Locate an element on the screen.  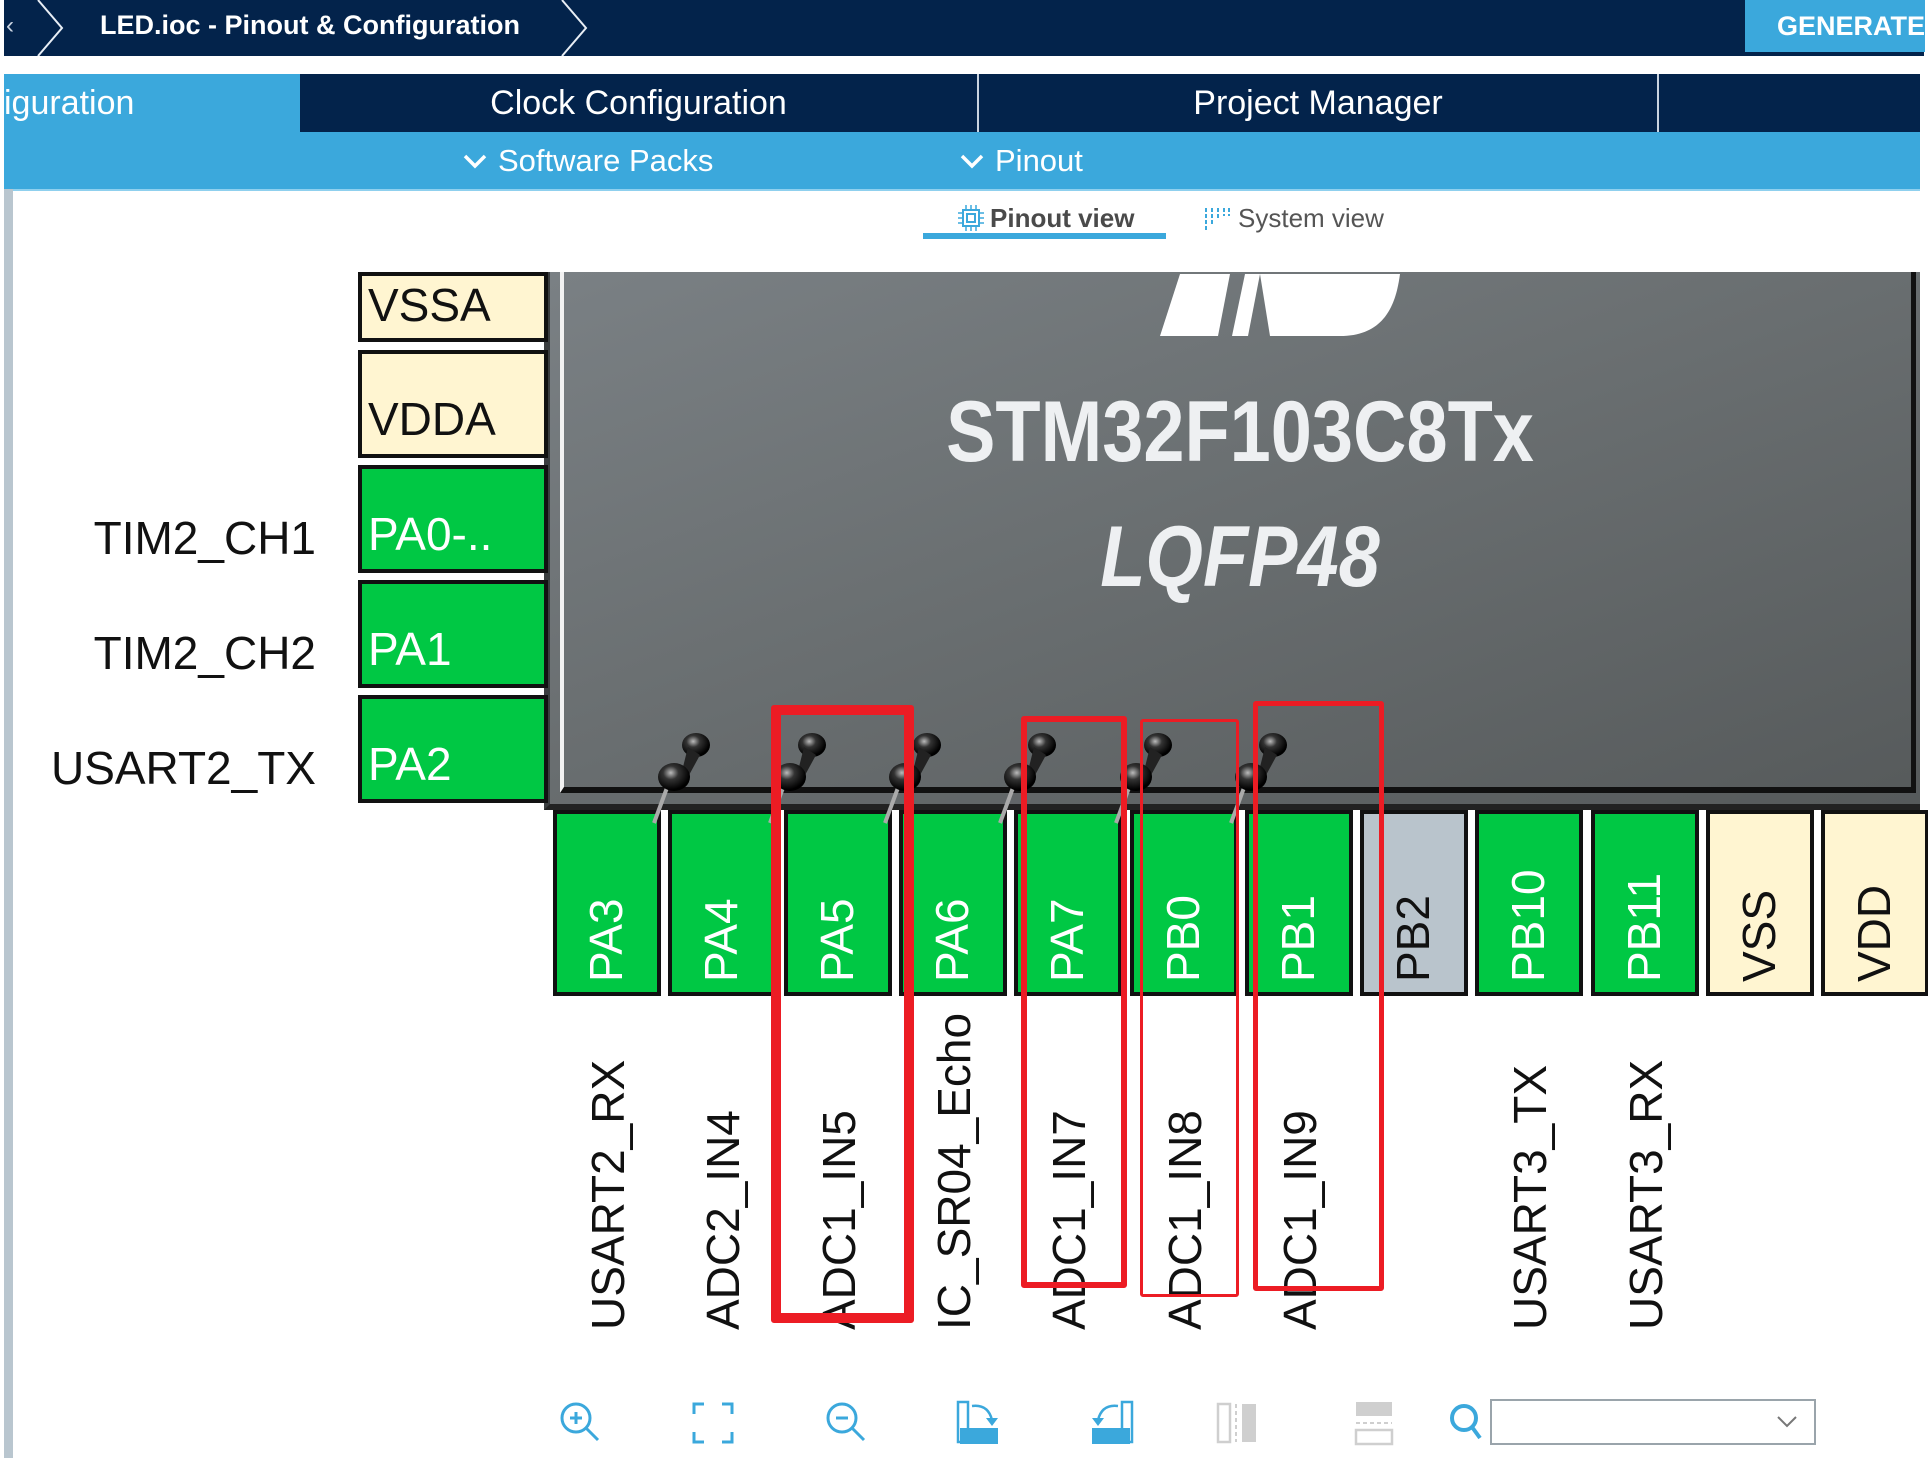
search-button is located at coordinates (1466, 1423).